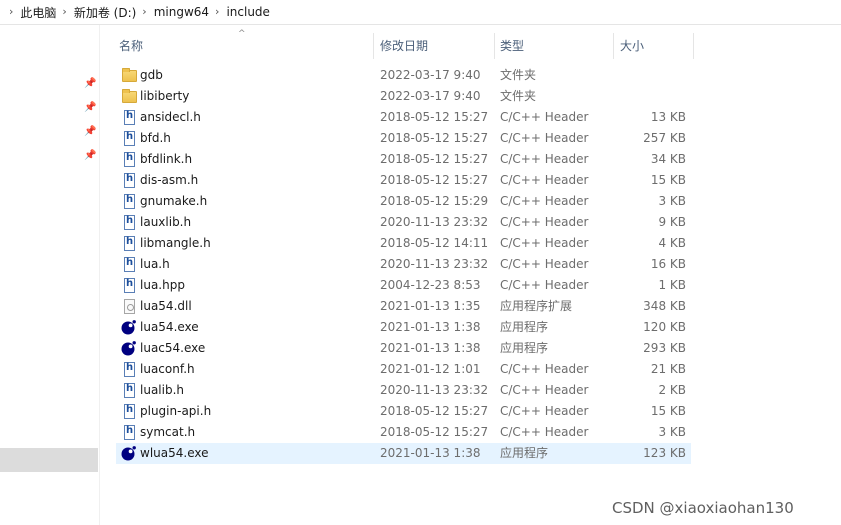 Image resolution: width=841 pixels, height=525 pixels. What do you see at coordinates (632, 45) in the screenshot?
I see `column-header-size-label: 大小` at bounding box center [632, 45].